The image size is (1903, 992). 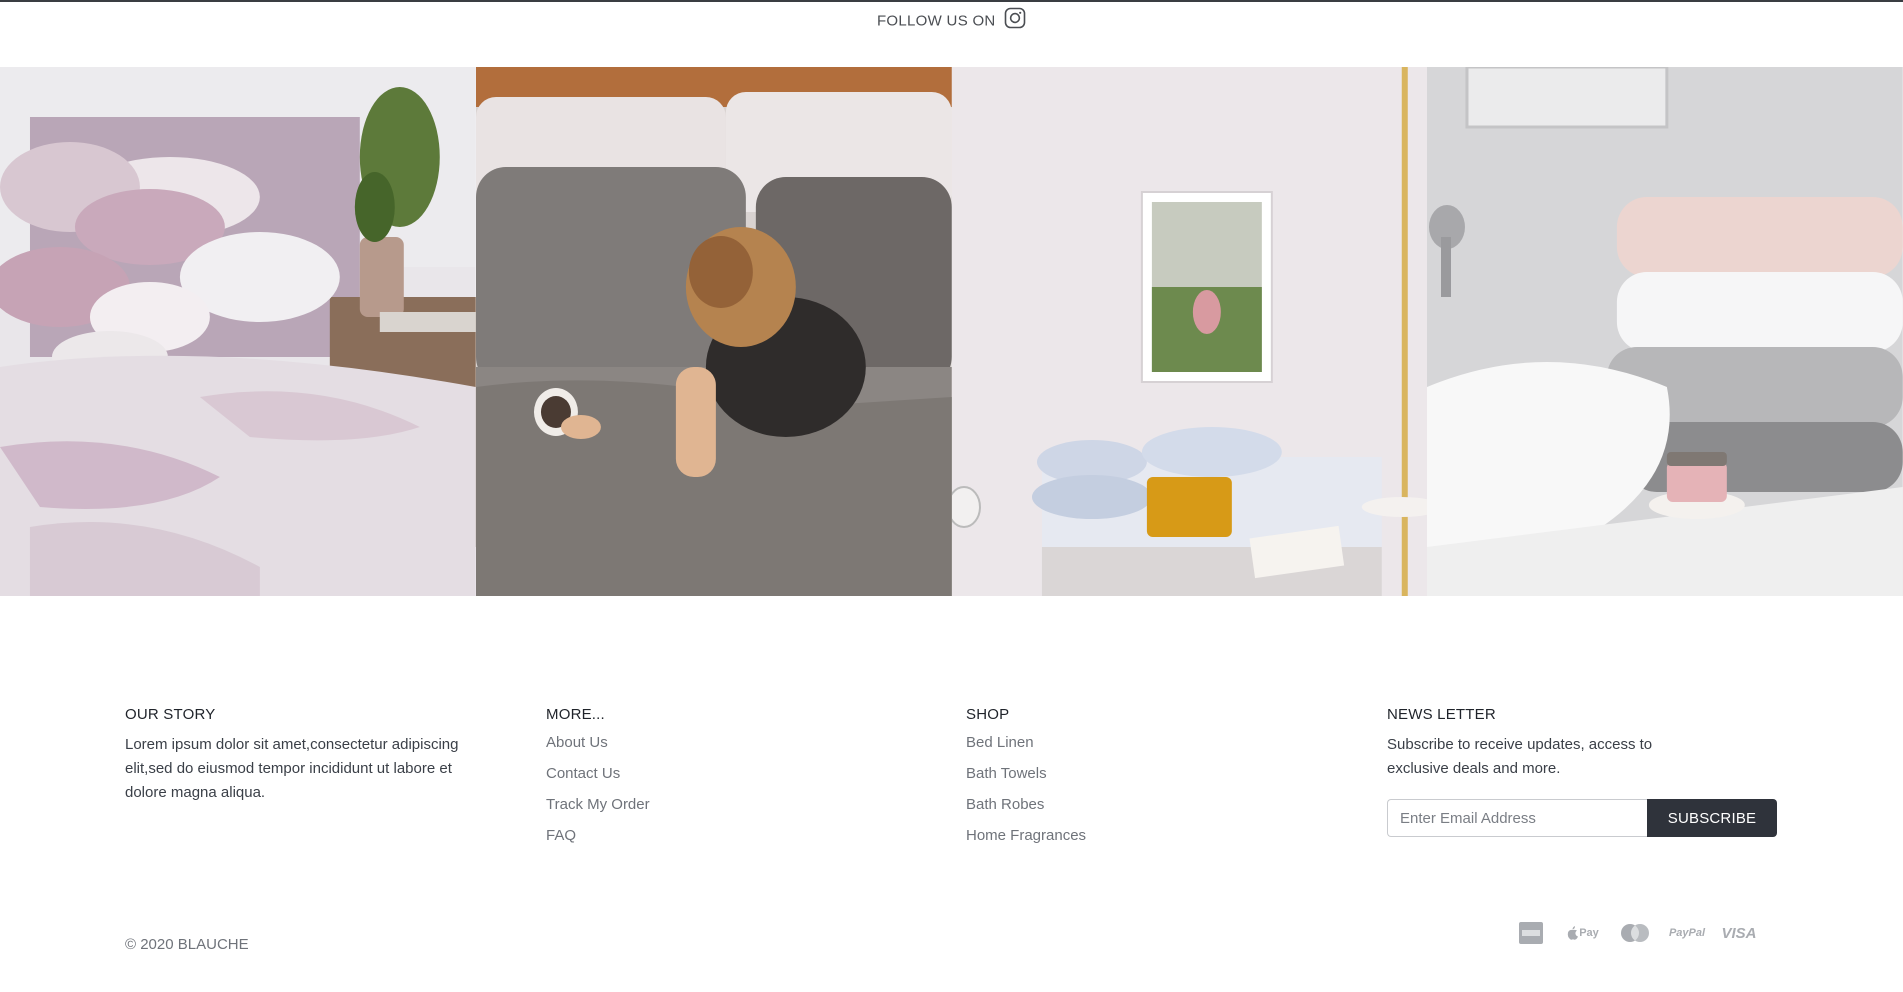 I want to click on instagram-icon, so click(x=1015, y=20).